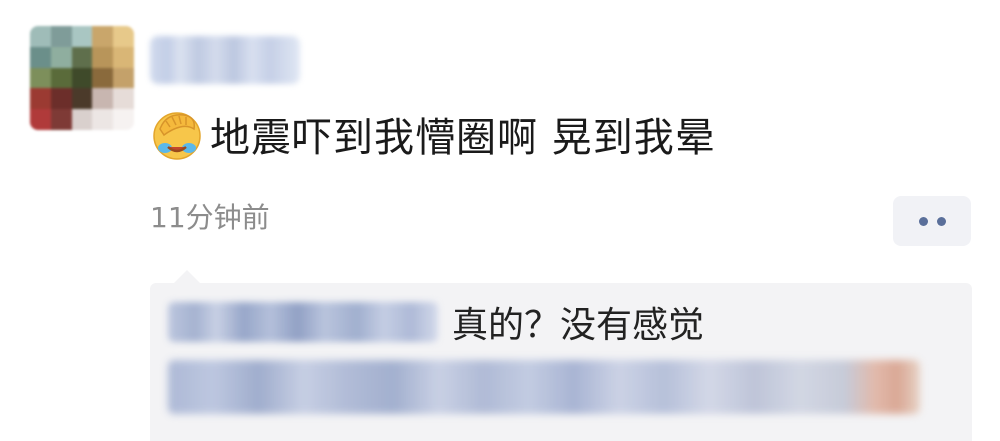  What do you see at coordinates (463, 138) in the screenshot?
I see `post-text: 地震吓到我懵圈啊 晃到我晕` at bounding box center [463, 138].